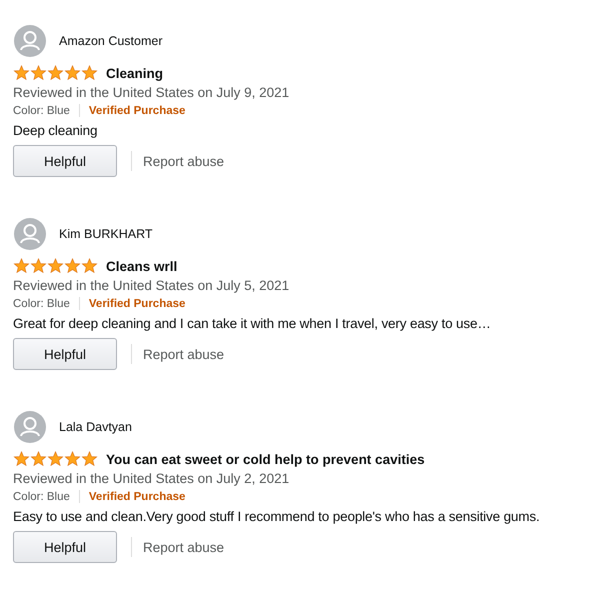 Image resolution: width=600 pixels, height=600 pixels. I want to click on review-title: Cleans wrll, so click(142, 266).